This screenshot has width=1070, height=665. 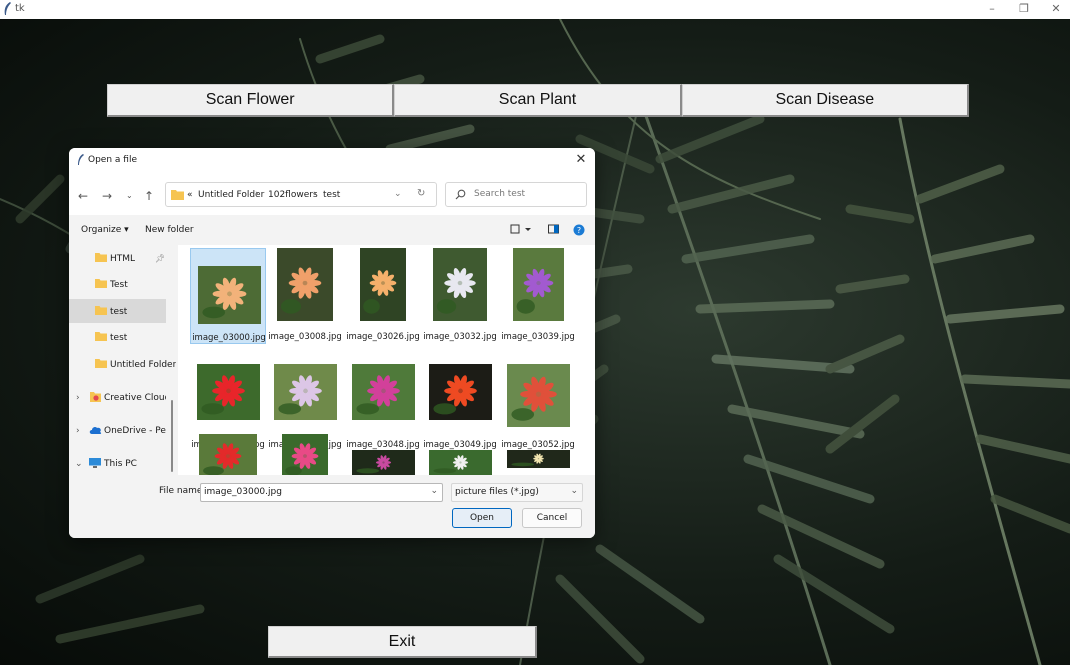 What do you see at coordinates (95, 397) in the screenshot?
I see `creative-cloud-icon` at bounding box center [95, 397].